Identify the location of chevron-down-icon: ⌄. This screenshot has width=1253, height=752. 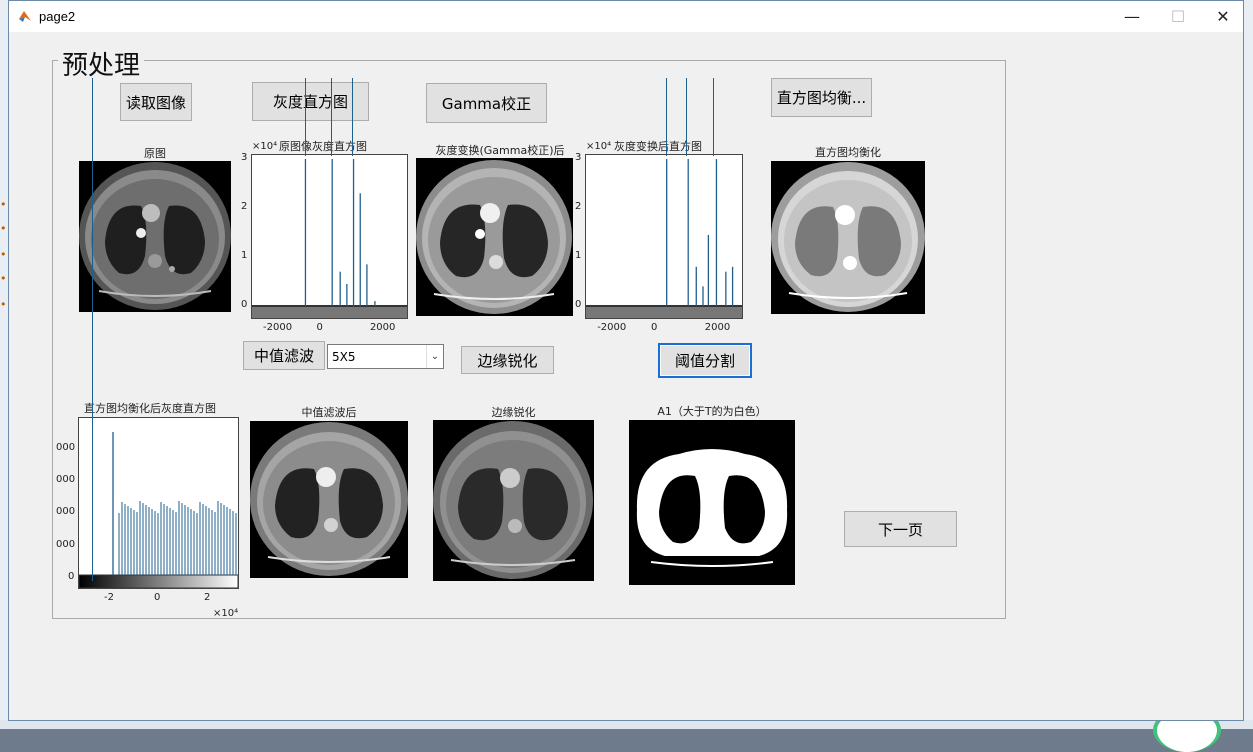
(434, 356).